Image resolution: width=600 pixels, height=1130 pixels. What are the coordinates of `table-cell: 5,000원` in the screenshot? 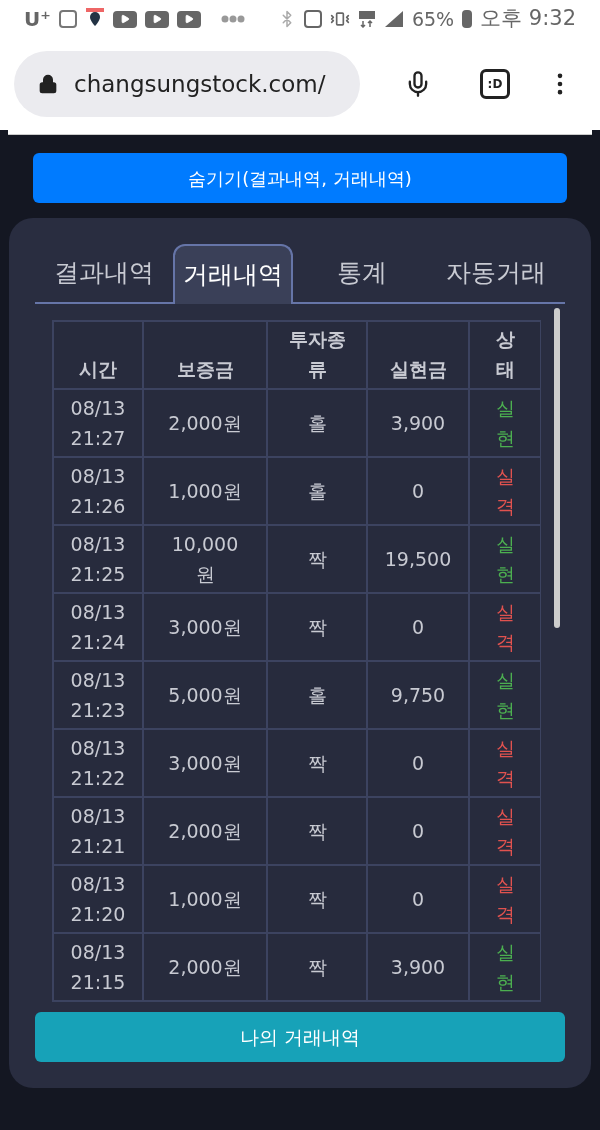 It's located at (205, 695).